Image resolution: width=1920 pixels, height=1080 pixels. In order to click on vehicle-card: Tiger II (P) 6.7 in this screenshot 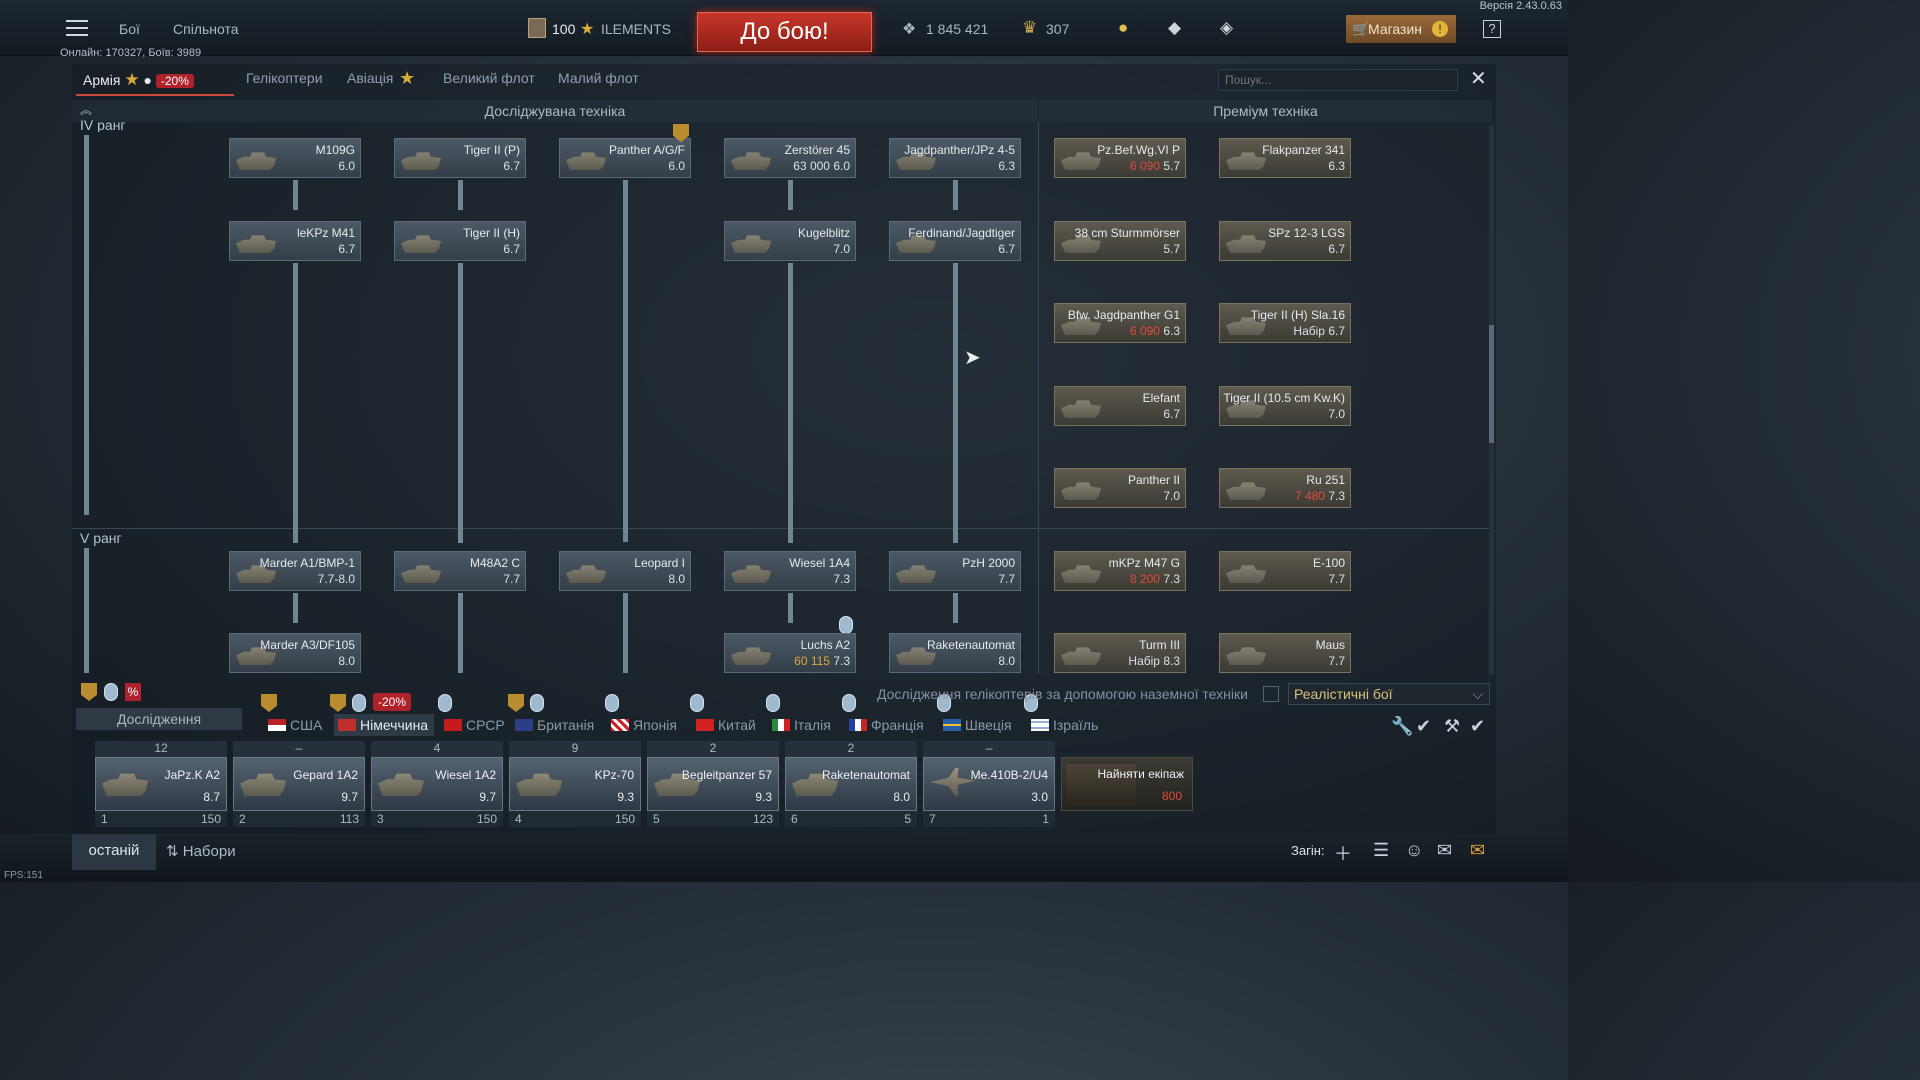, I will do `click(460, 158)`.